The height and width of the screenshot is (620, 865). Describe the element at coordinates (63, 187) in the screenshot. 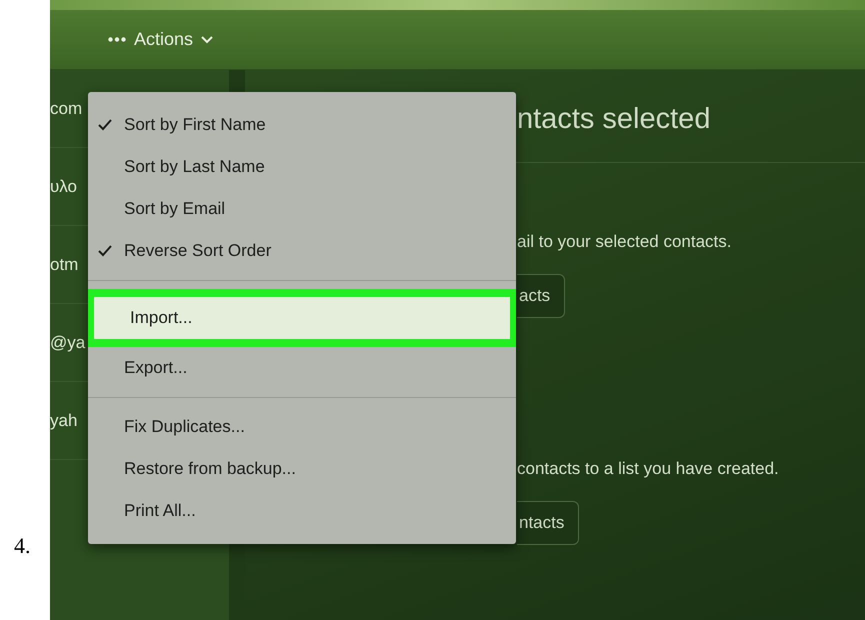

I see `contact-email: υλο` at that location.